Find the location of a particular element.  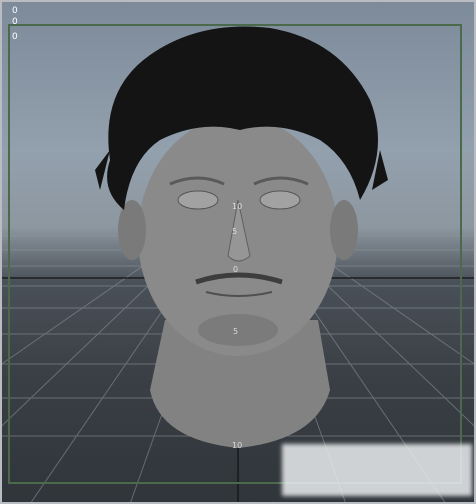

watermark-overlay is located at coordinates (377, 470).